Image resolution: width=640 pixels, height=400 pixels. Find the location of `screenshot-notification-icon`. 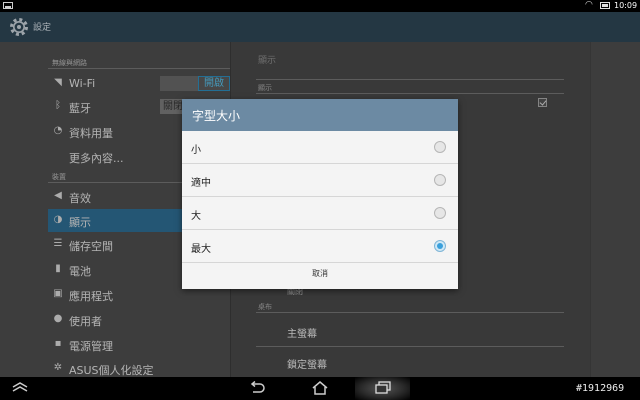

screenshot-notification-icon is located at coordinates (8, 5).